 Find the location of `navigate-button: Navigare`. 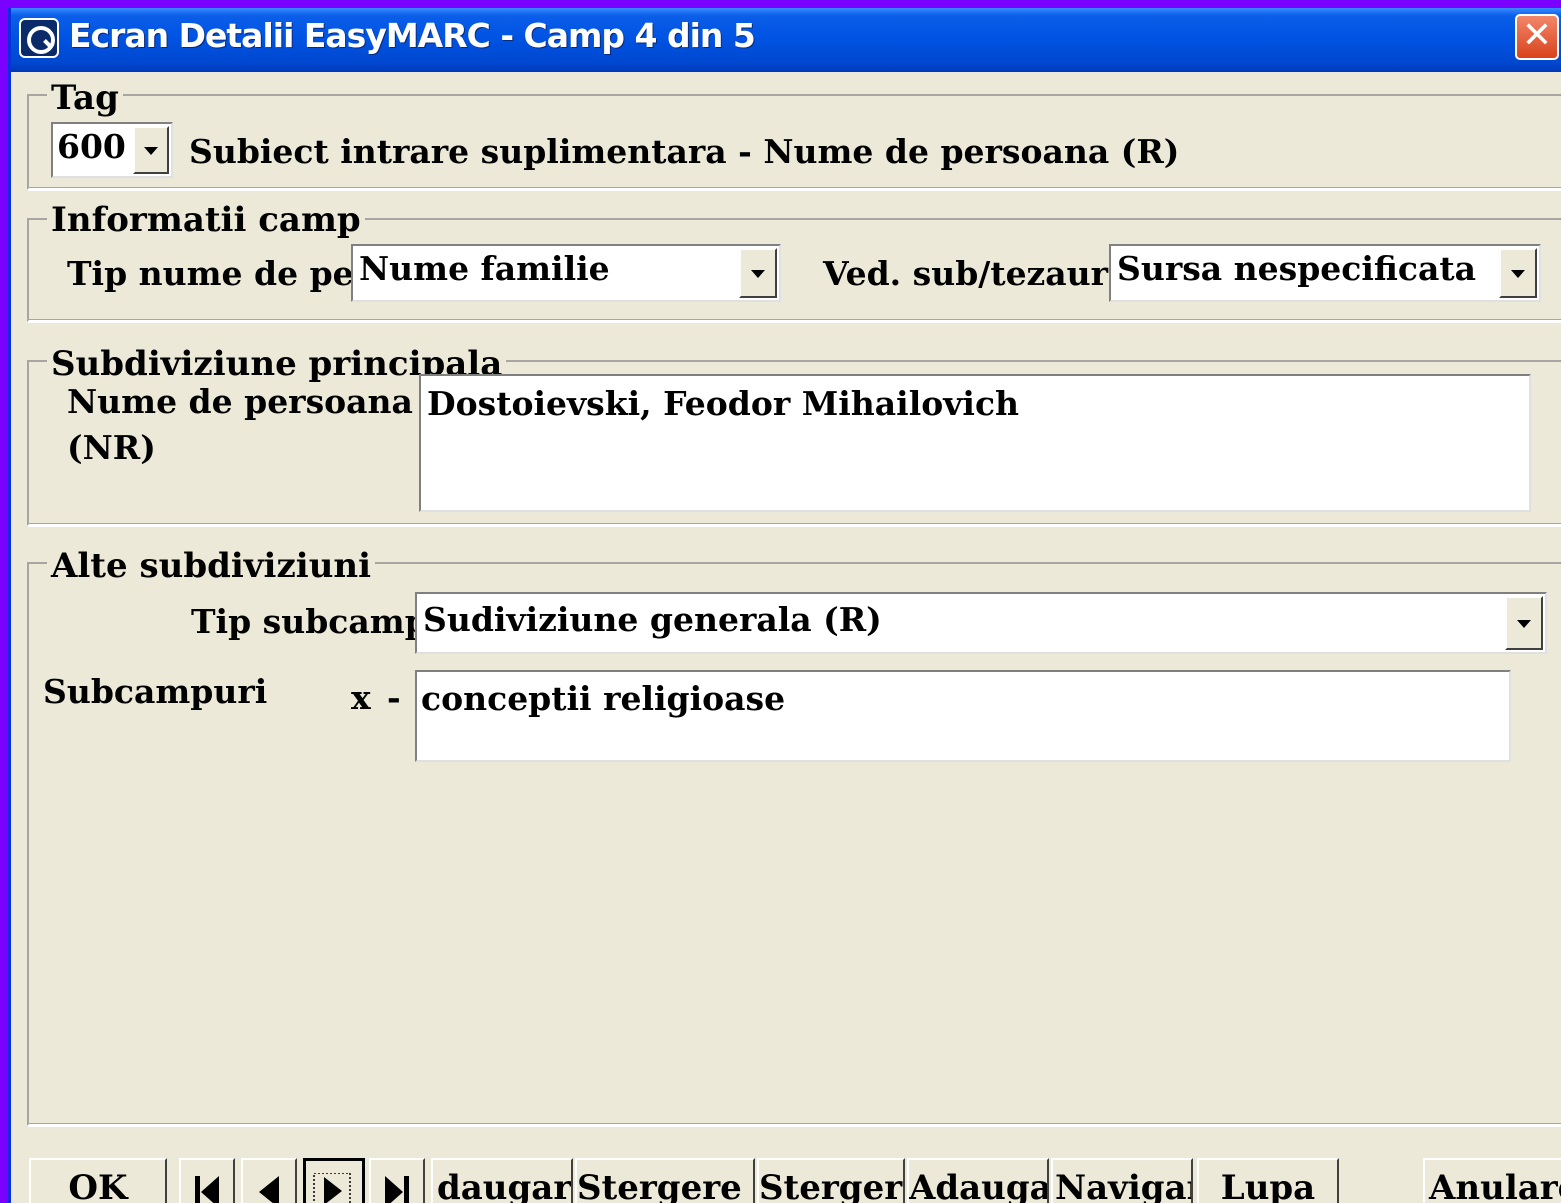

navigate-button: Navigare is located at coordinates (1122, 1180).